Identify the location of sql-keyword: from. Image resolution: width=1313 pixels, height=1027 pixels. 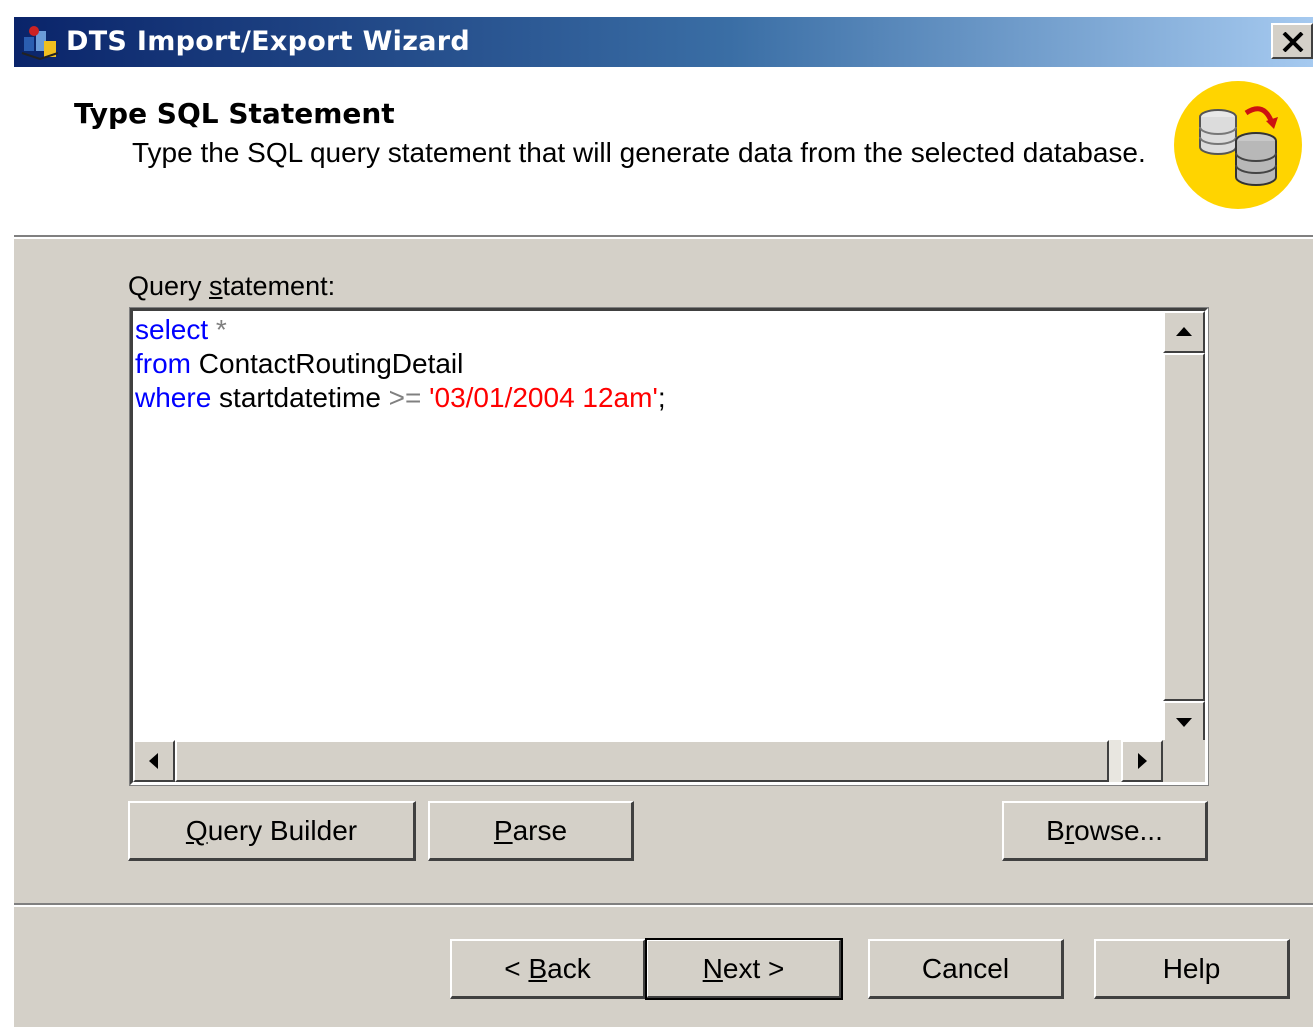
(163, 363).